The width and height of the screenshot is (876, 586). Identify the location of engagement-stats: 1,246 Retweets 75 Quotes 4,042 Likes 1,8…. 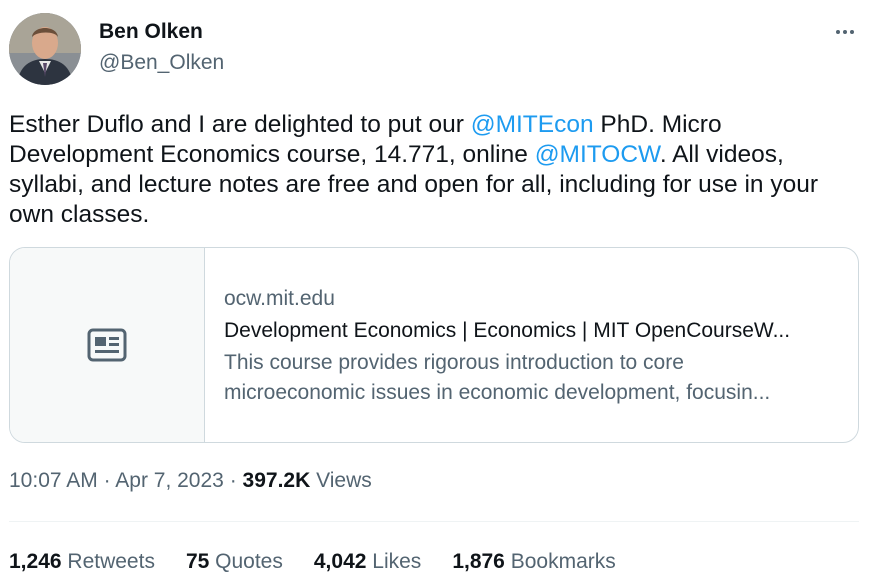
(328, 562).